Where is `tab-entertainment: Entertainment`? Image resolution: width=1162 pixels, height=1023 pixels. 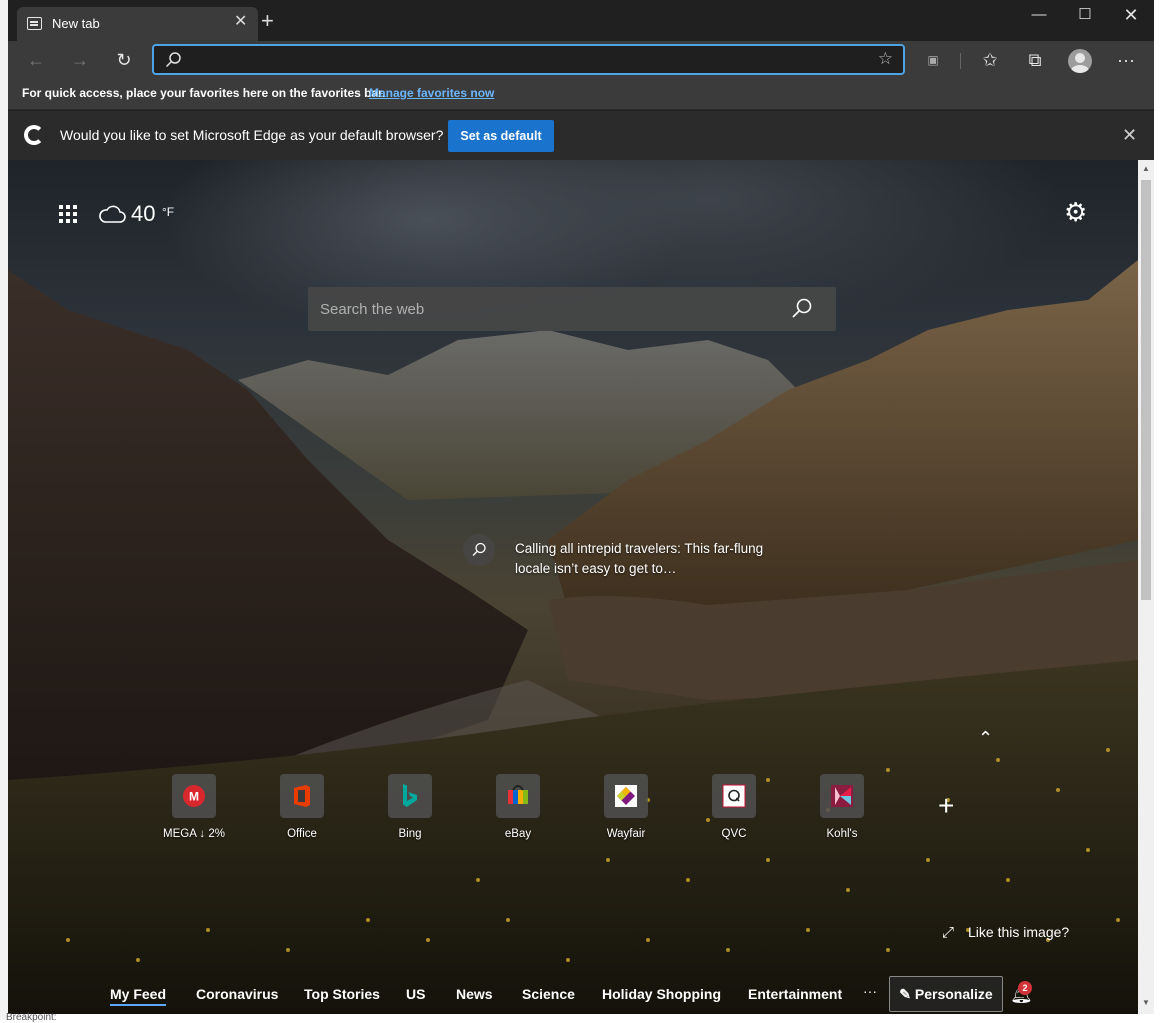 tab-entertainment: Entertainment is located at coordinates (795, 994).